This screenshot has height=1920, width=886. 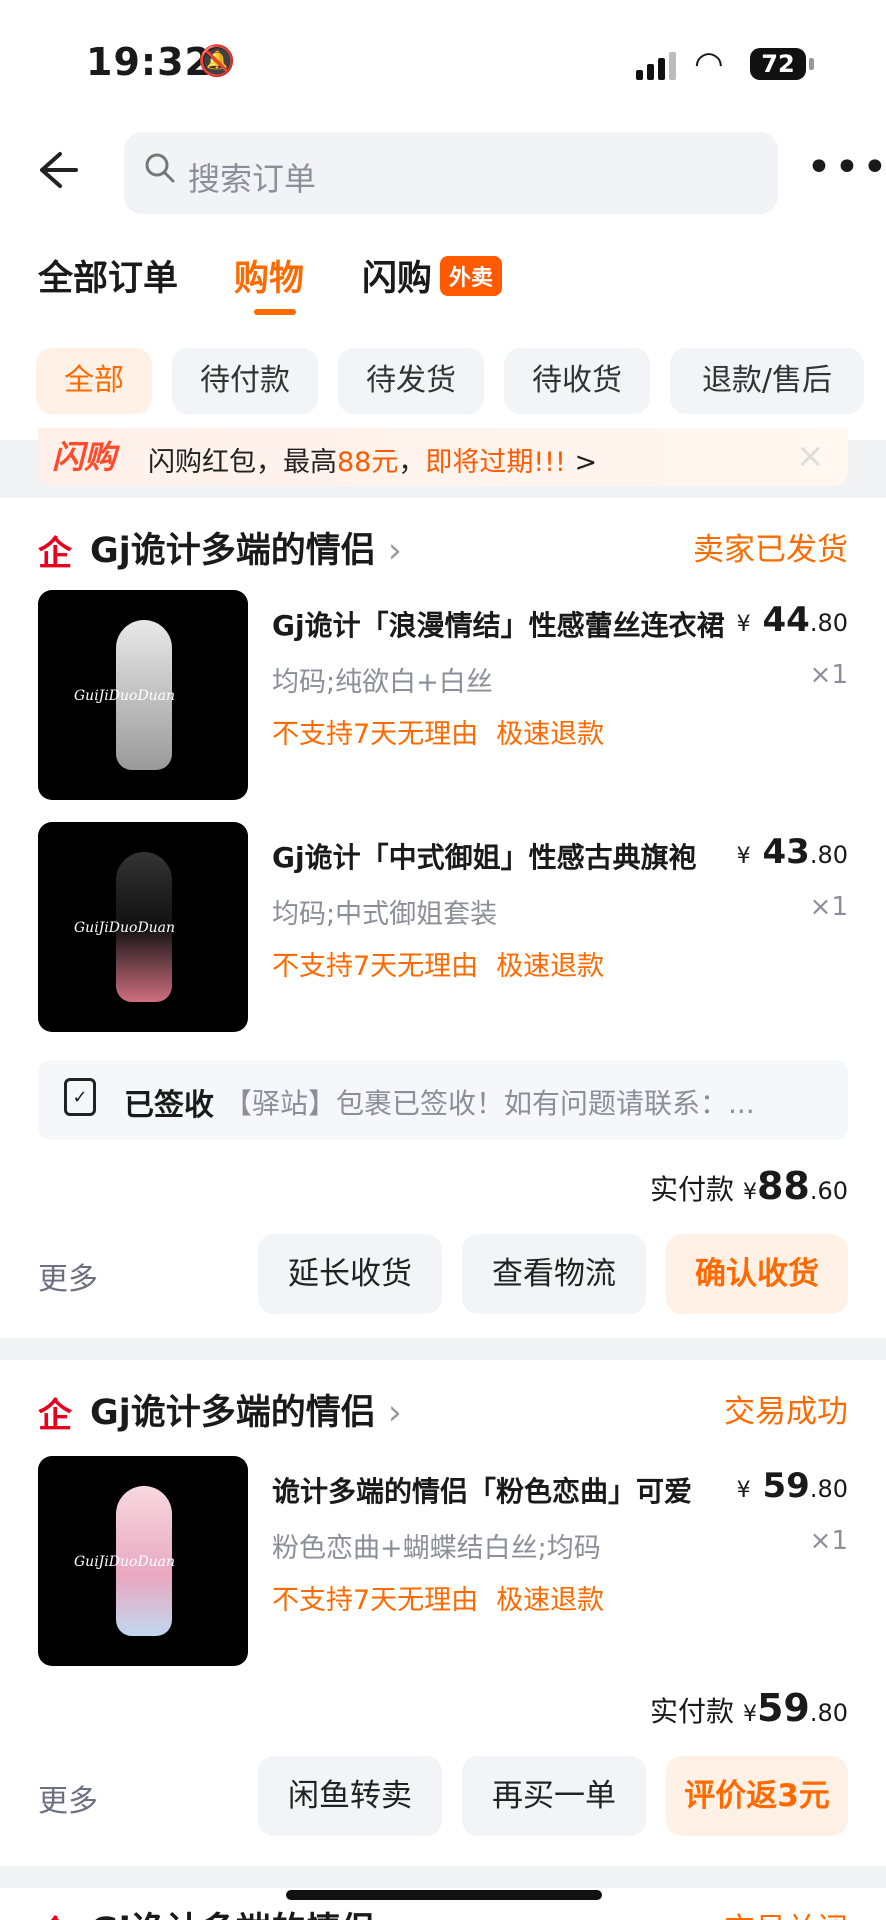 What do you see at coordinates (786, 1486) in the screenshot?
I see `price-int: 59` at bounding box center [786, 1486].